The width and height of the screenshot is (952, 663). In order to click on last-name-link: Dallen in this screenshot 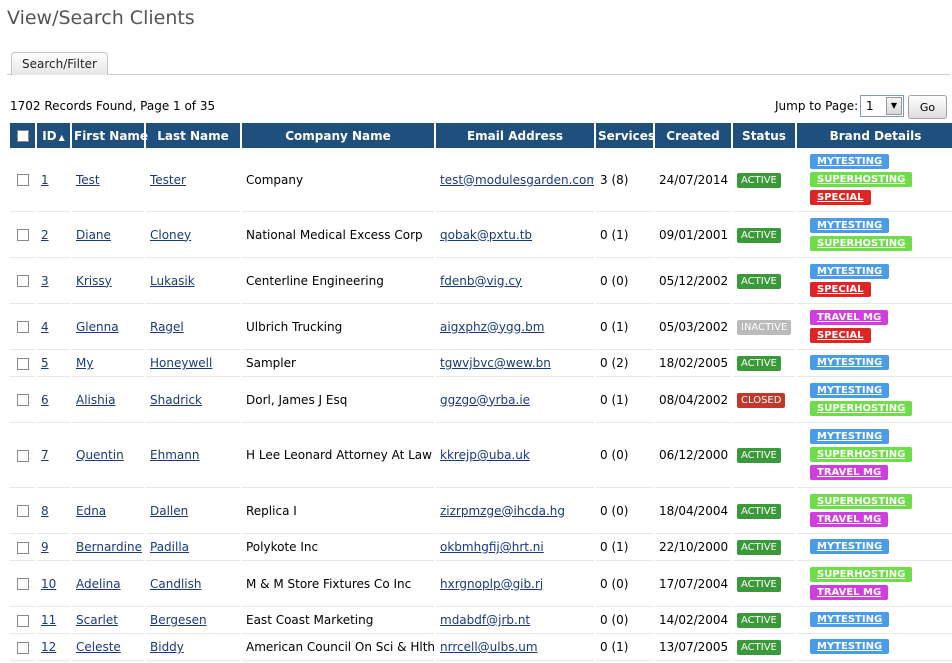, I will do `click(169, 511)`.